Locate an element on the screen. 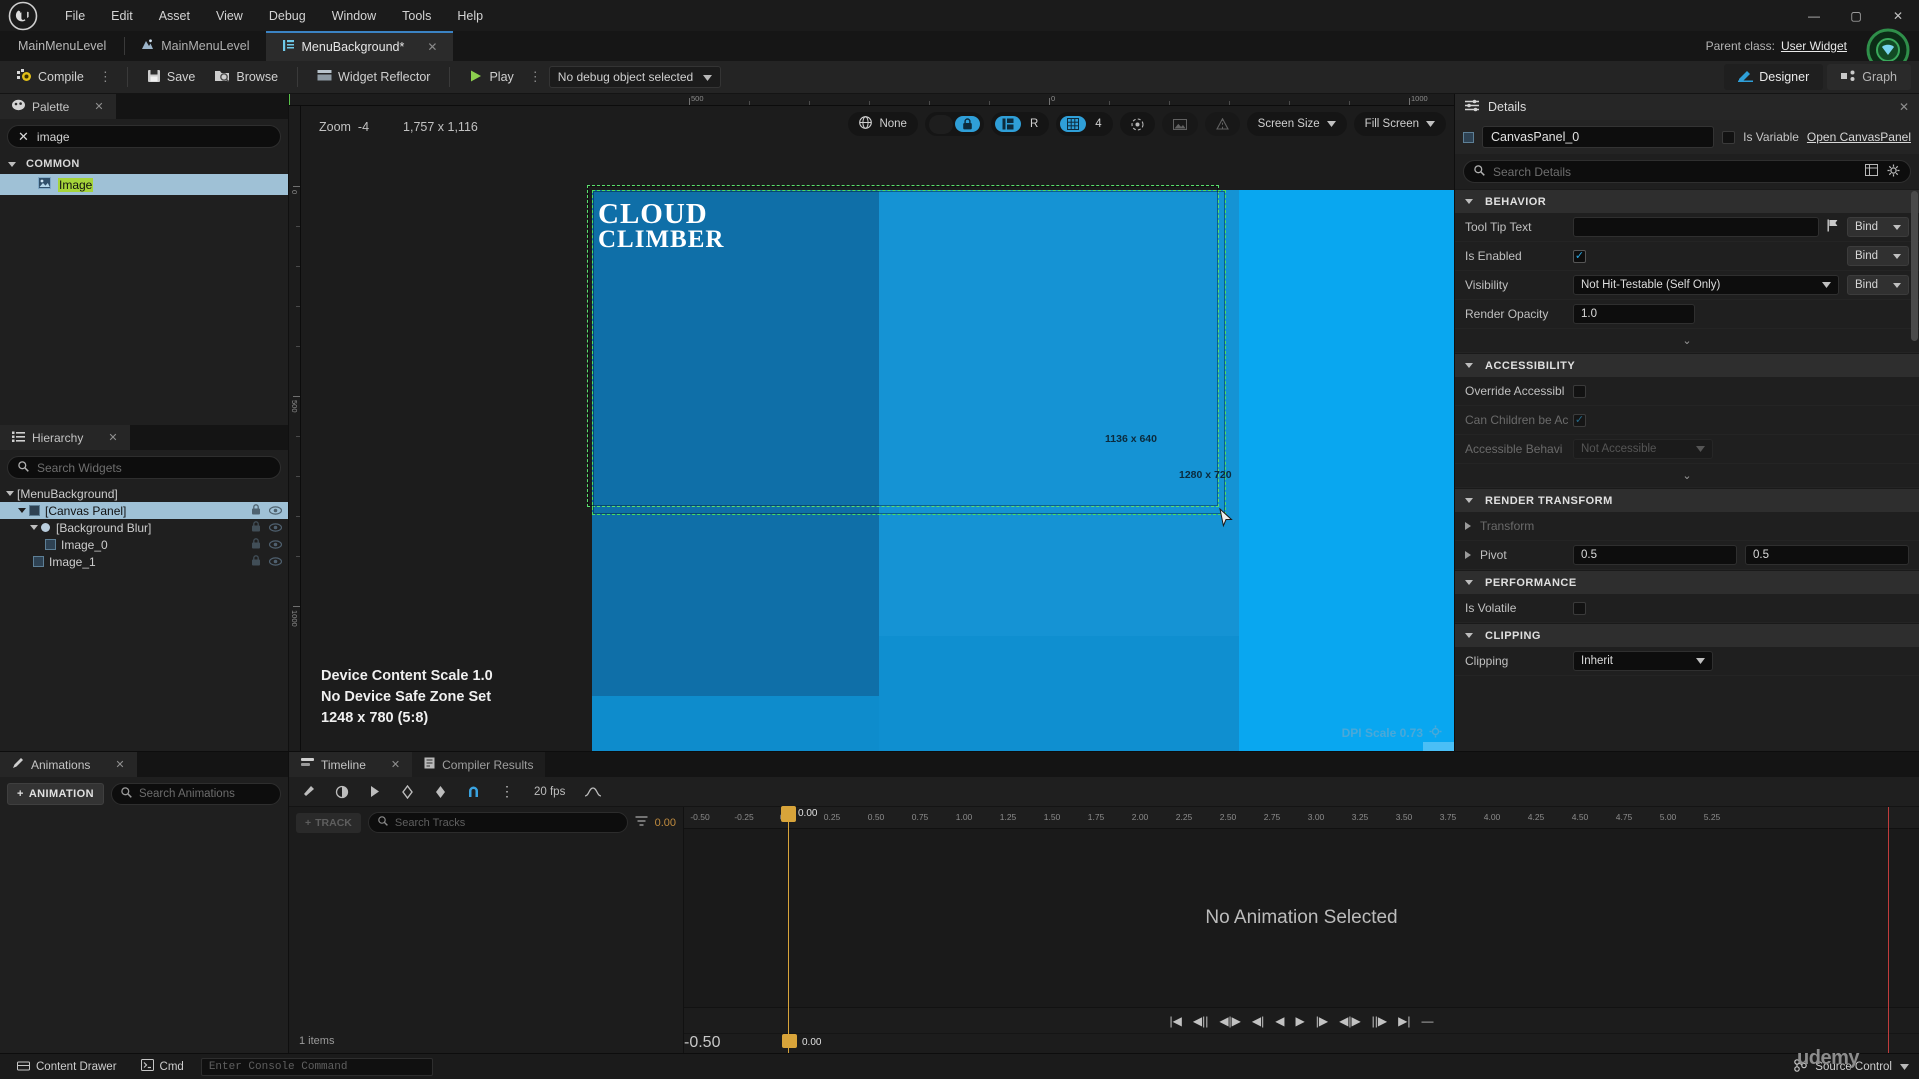 This screenshot has width=1919, height=1079. browse-button: Browse is located at coordinates (246, 77).